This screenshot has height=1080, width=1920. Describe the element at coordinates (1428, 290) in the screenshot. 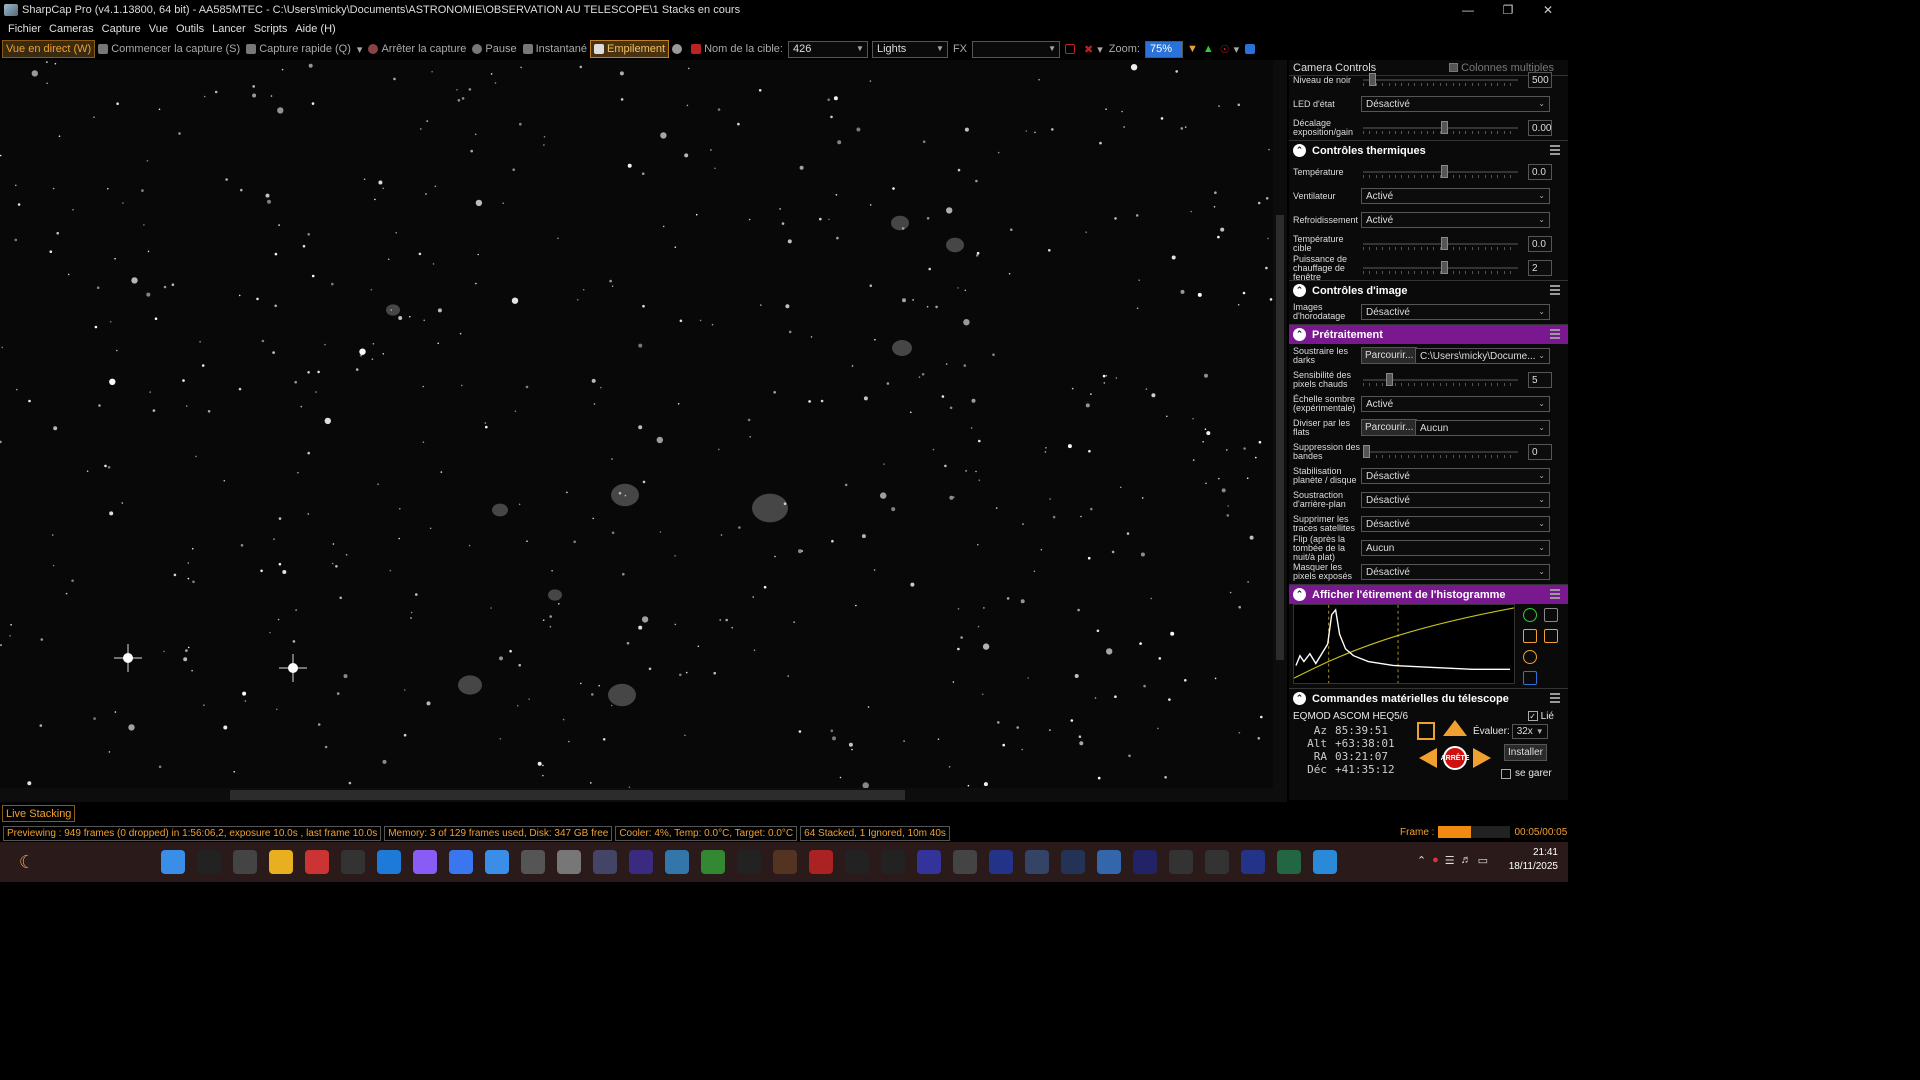

I see `image-section-header: ⌃ Contrôles d'image` at that location.